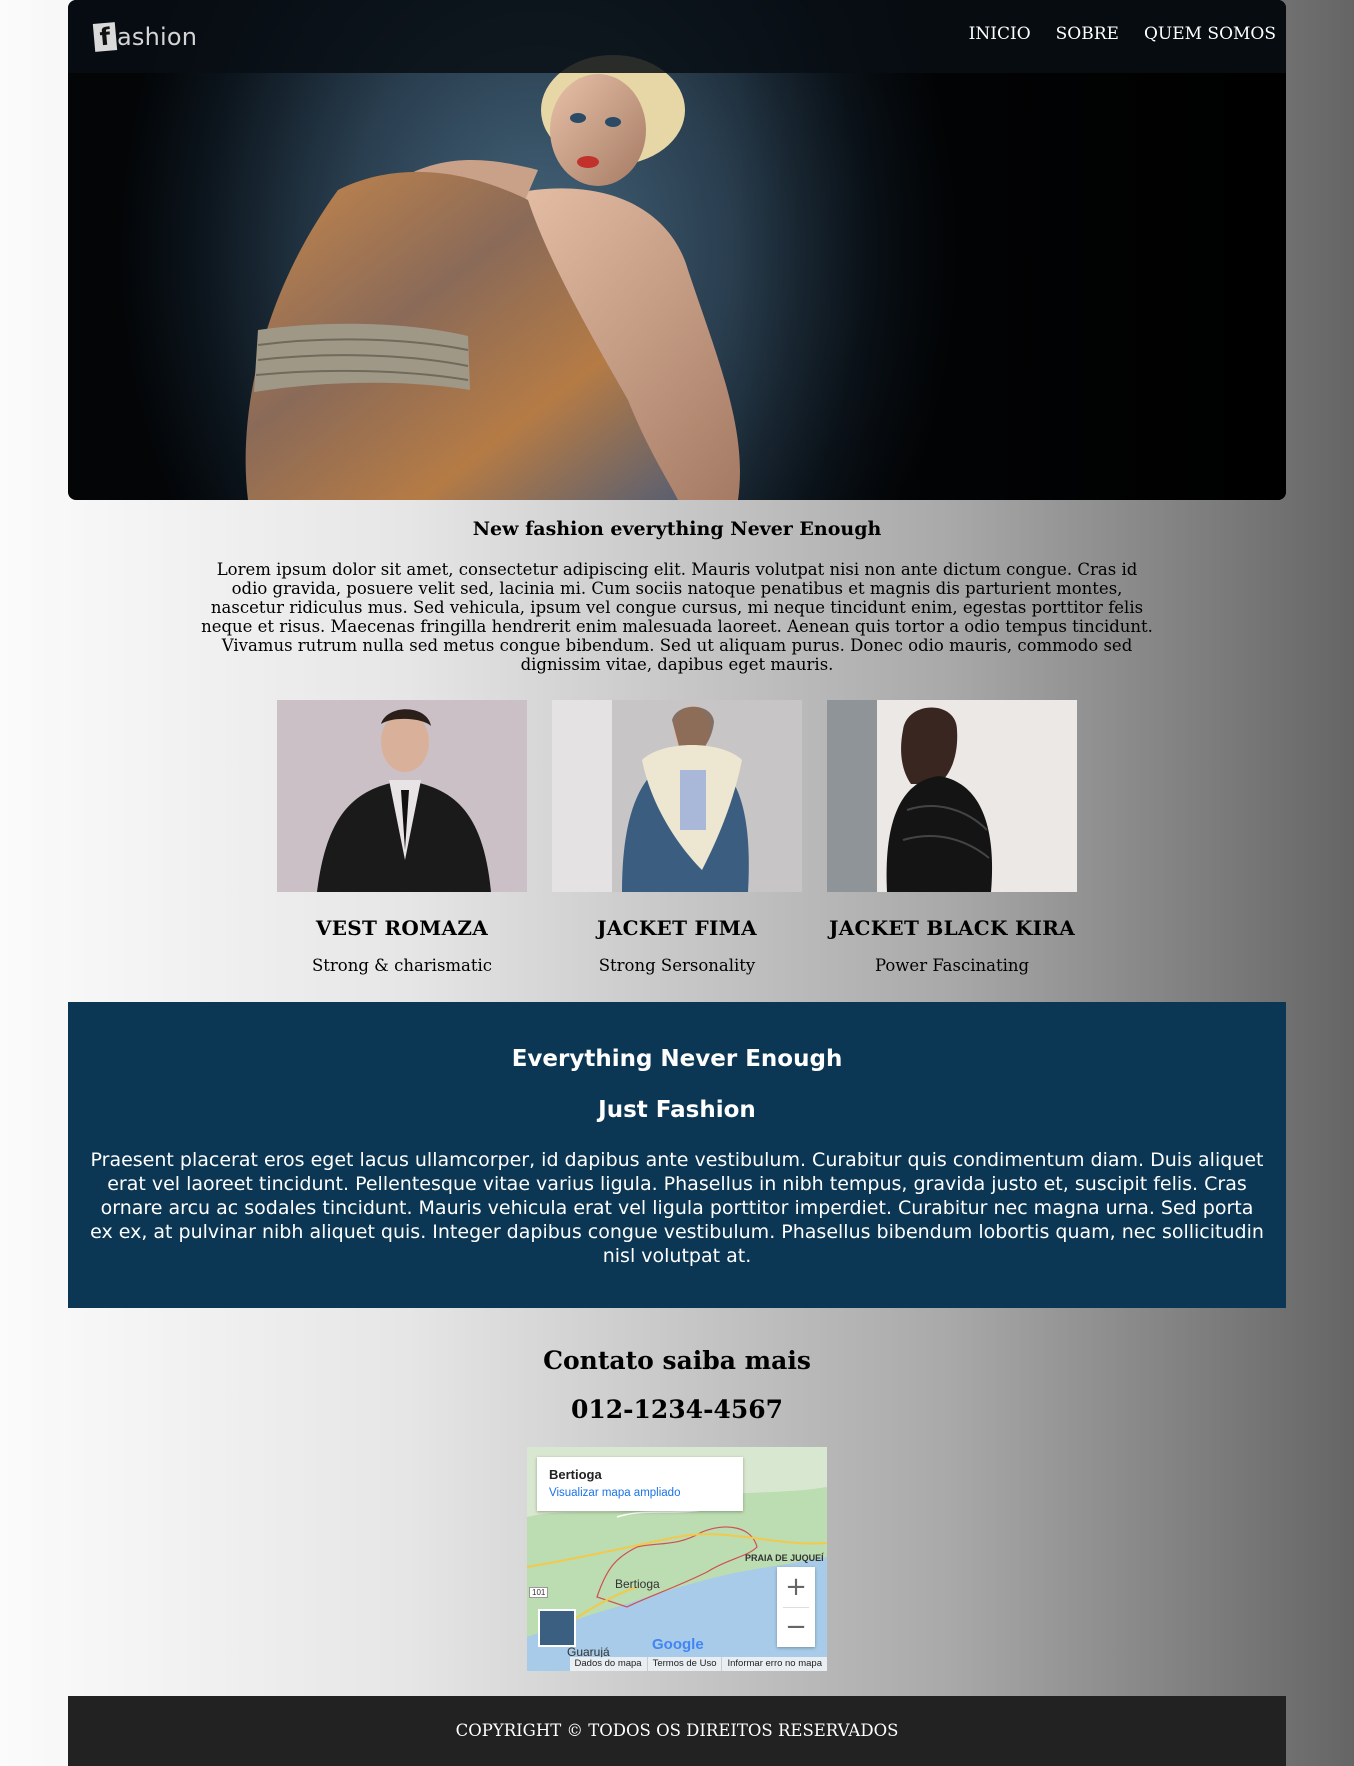 The height and width of the screenshot is (1766, 1354). What do you see at coordinates (677, 1409) in the screenshot?
I see `contact-phone: 012-1234-4567` at bounding box center [677, 1409].